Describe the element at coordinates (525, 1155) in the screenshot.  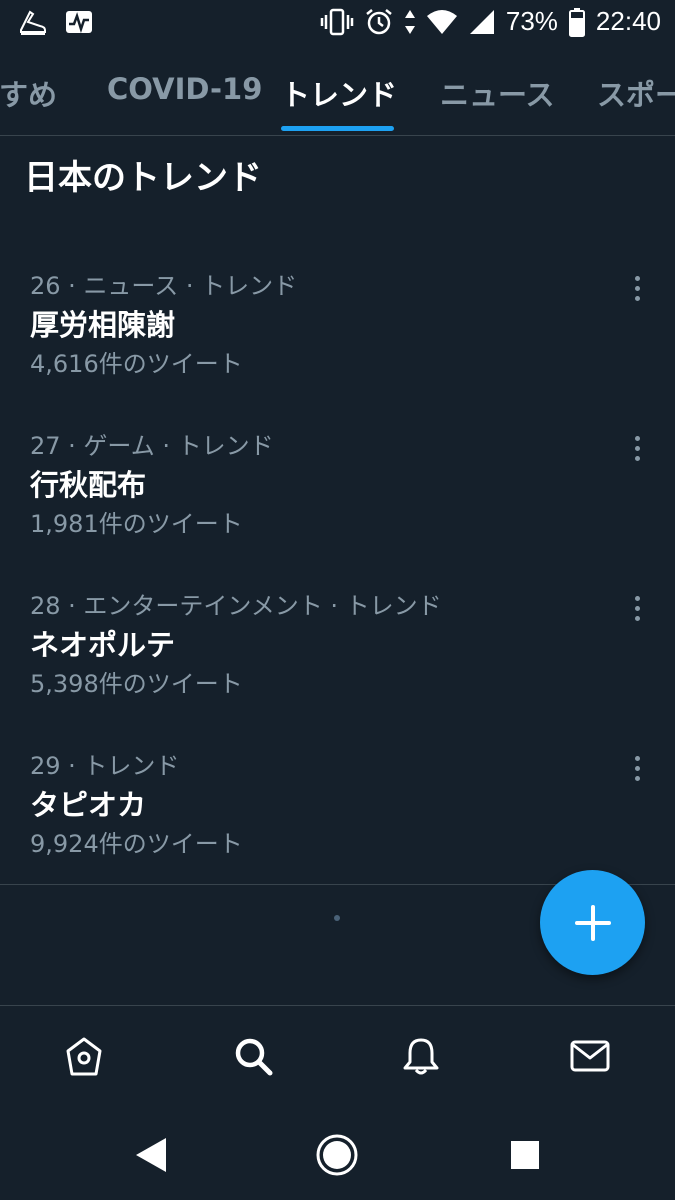
I see `recents-icon` at that location.